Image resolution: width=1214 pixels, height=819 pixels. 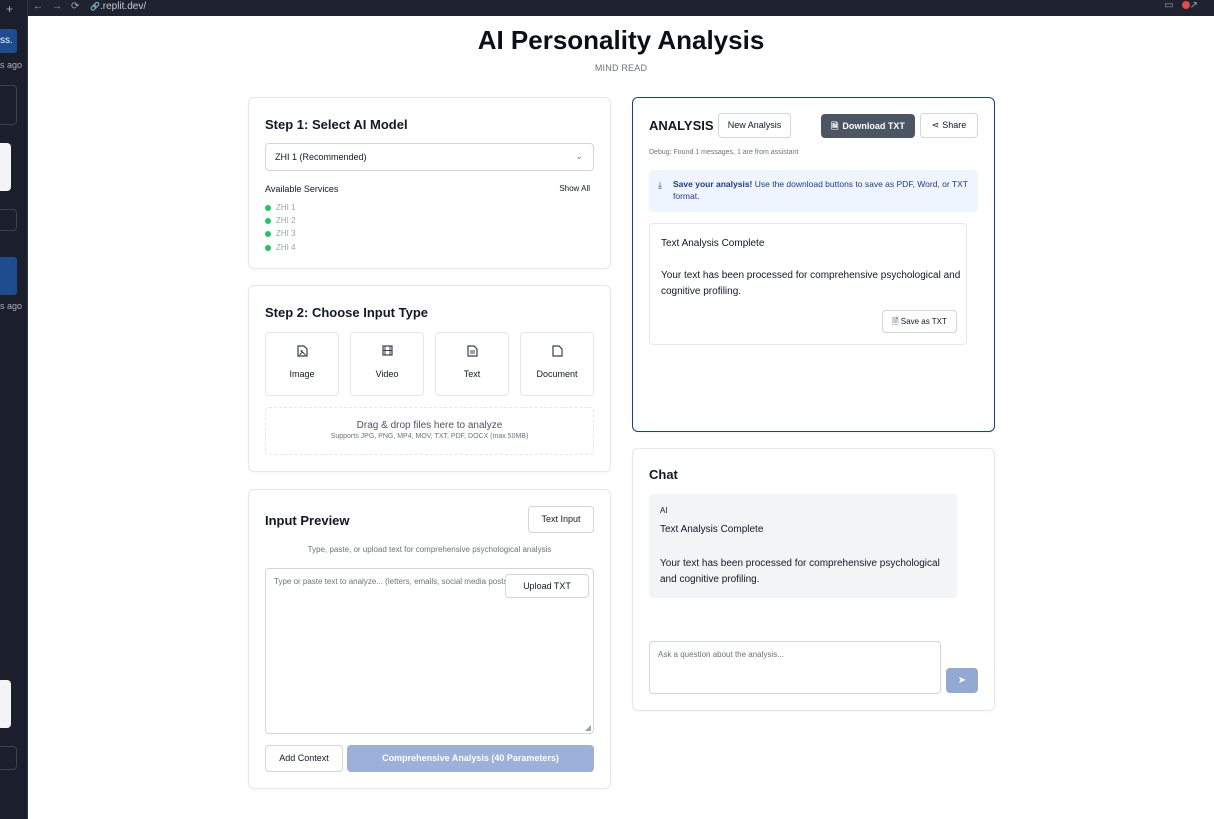 What do you see at coordinates (663, 474) in the screenshot?
I see `chat-title: Chat` at bounding box center [663, 474].